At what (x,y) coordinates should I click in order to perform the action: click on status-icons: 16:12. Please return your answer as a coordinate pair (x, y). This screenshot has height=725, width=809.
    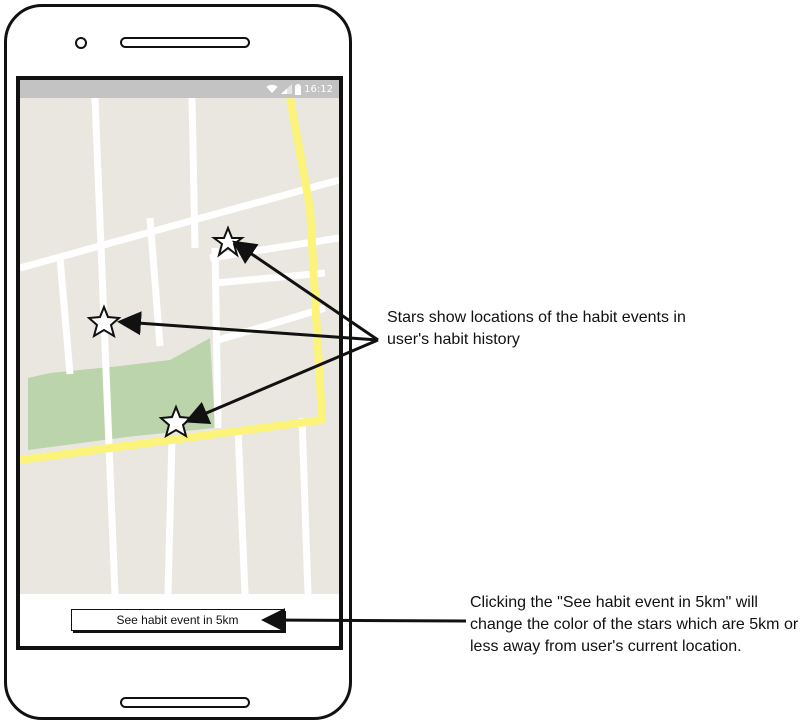
    Looking at the image, I should click on (299, 89).